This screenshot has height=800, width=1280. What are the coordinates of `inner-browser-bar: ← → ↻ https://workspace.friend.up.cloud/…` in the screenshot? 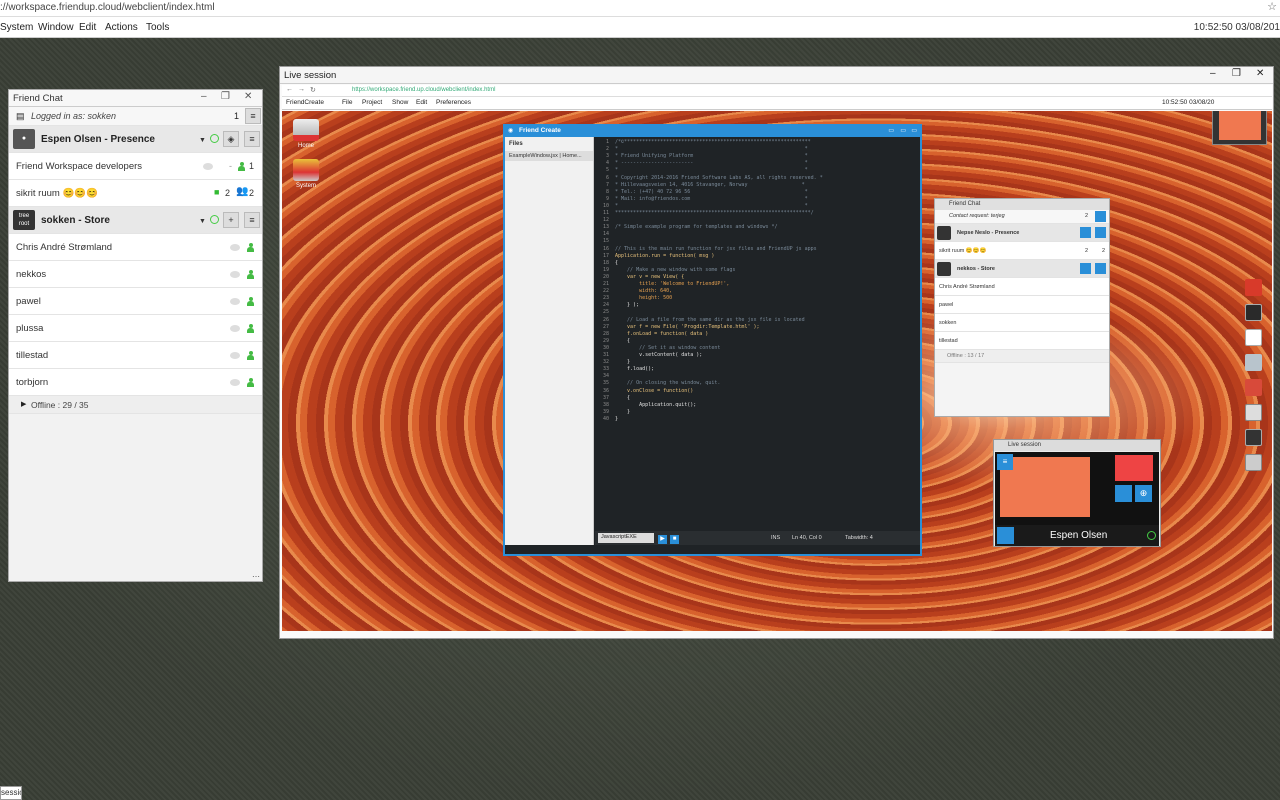 It's located at (777, 91).